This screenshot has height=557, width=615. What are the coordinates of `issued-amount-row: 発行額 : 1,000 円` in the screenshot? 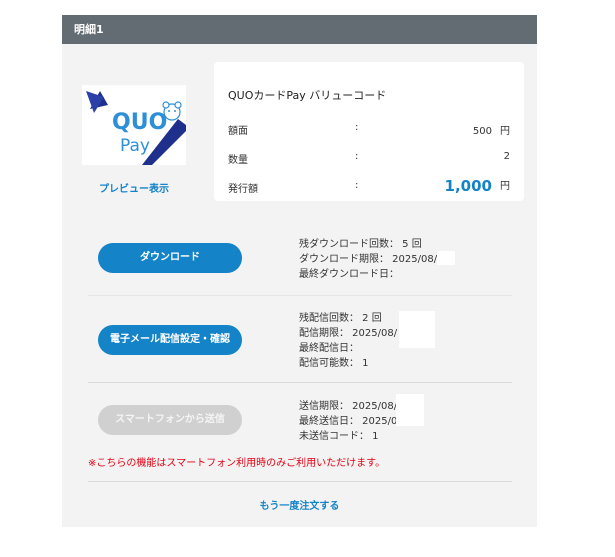 It's located at (369, 186).